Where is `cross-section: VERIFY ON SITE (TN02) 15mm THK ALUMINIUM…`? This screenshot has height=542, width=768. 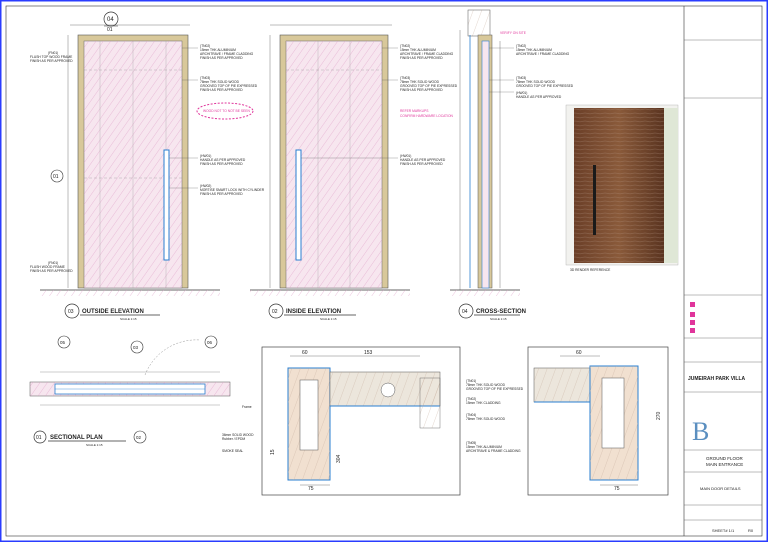 cross-section: VERIFY ON SITE (TN02) 15mm THK ALUMINIUM… is located at coordinates (512, 165).